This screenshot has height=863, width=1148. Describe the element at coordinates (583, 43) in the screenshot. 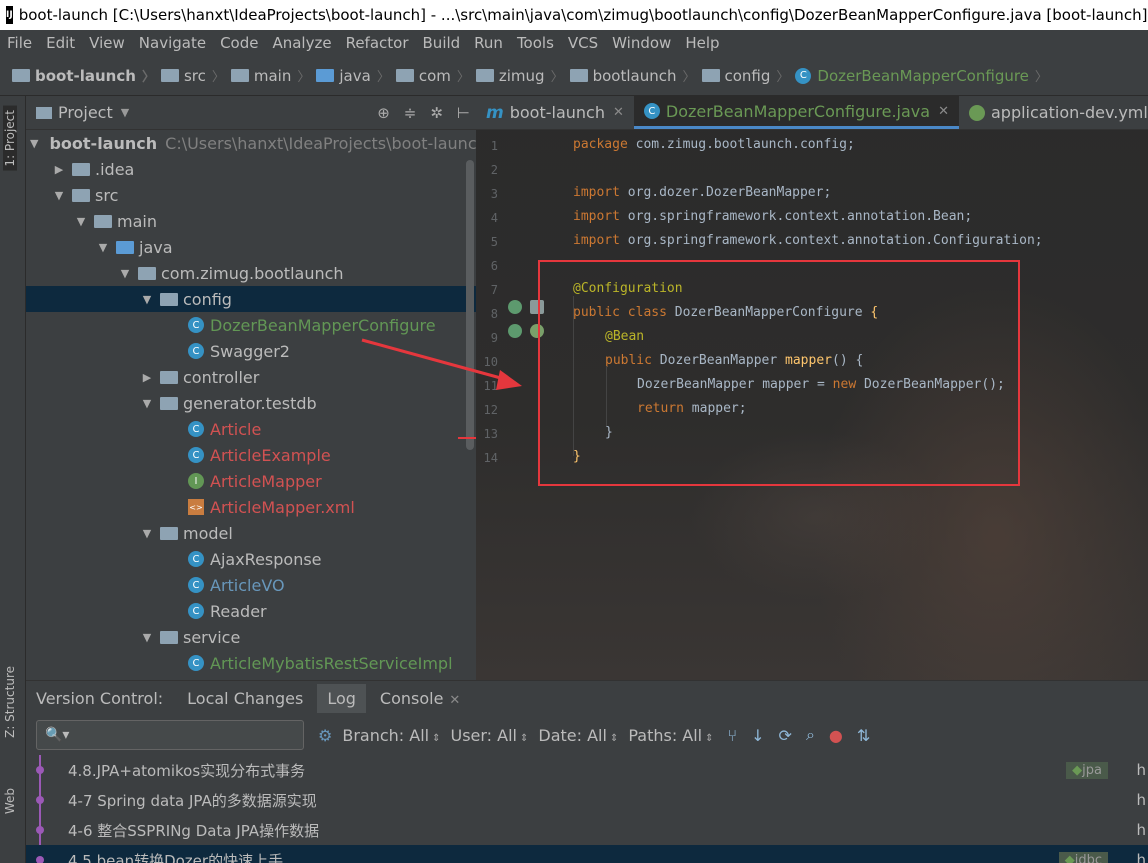

I see `menu-vcs: VCS` at that location.